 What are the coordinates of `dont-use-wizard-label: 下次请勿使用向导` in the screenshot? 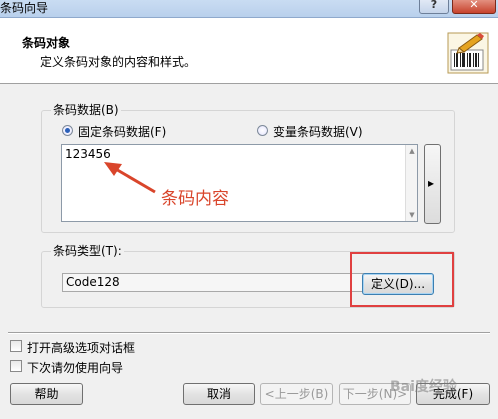 It's located at (75, 367).